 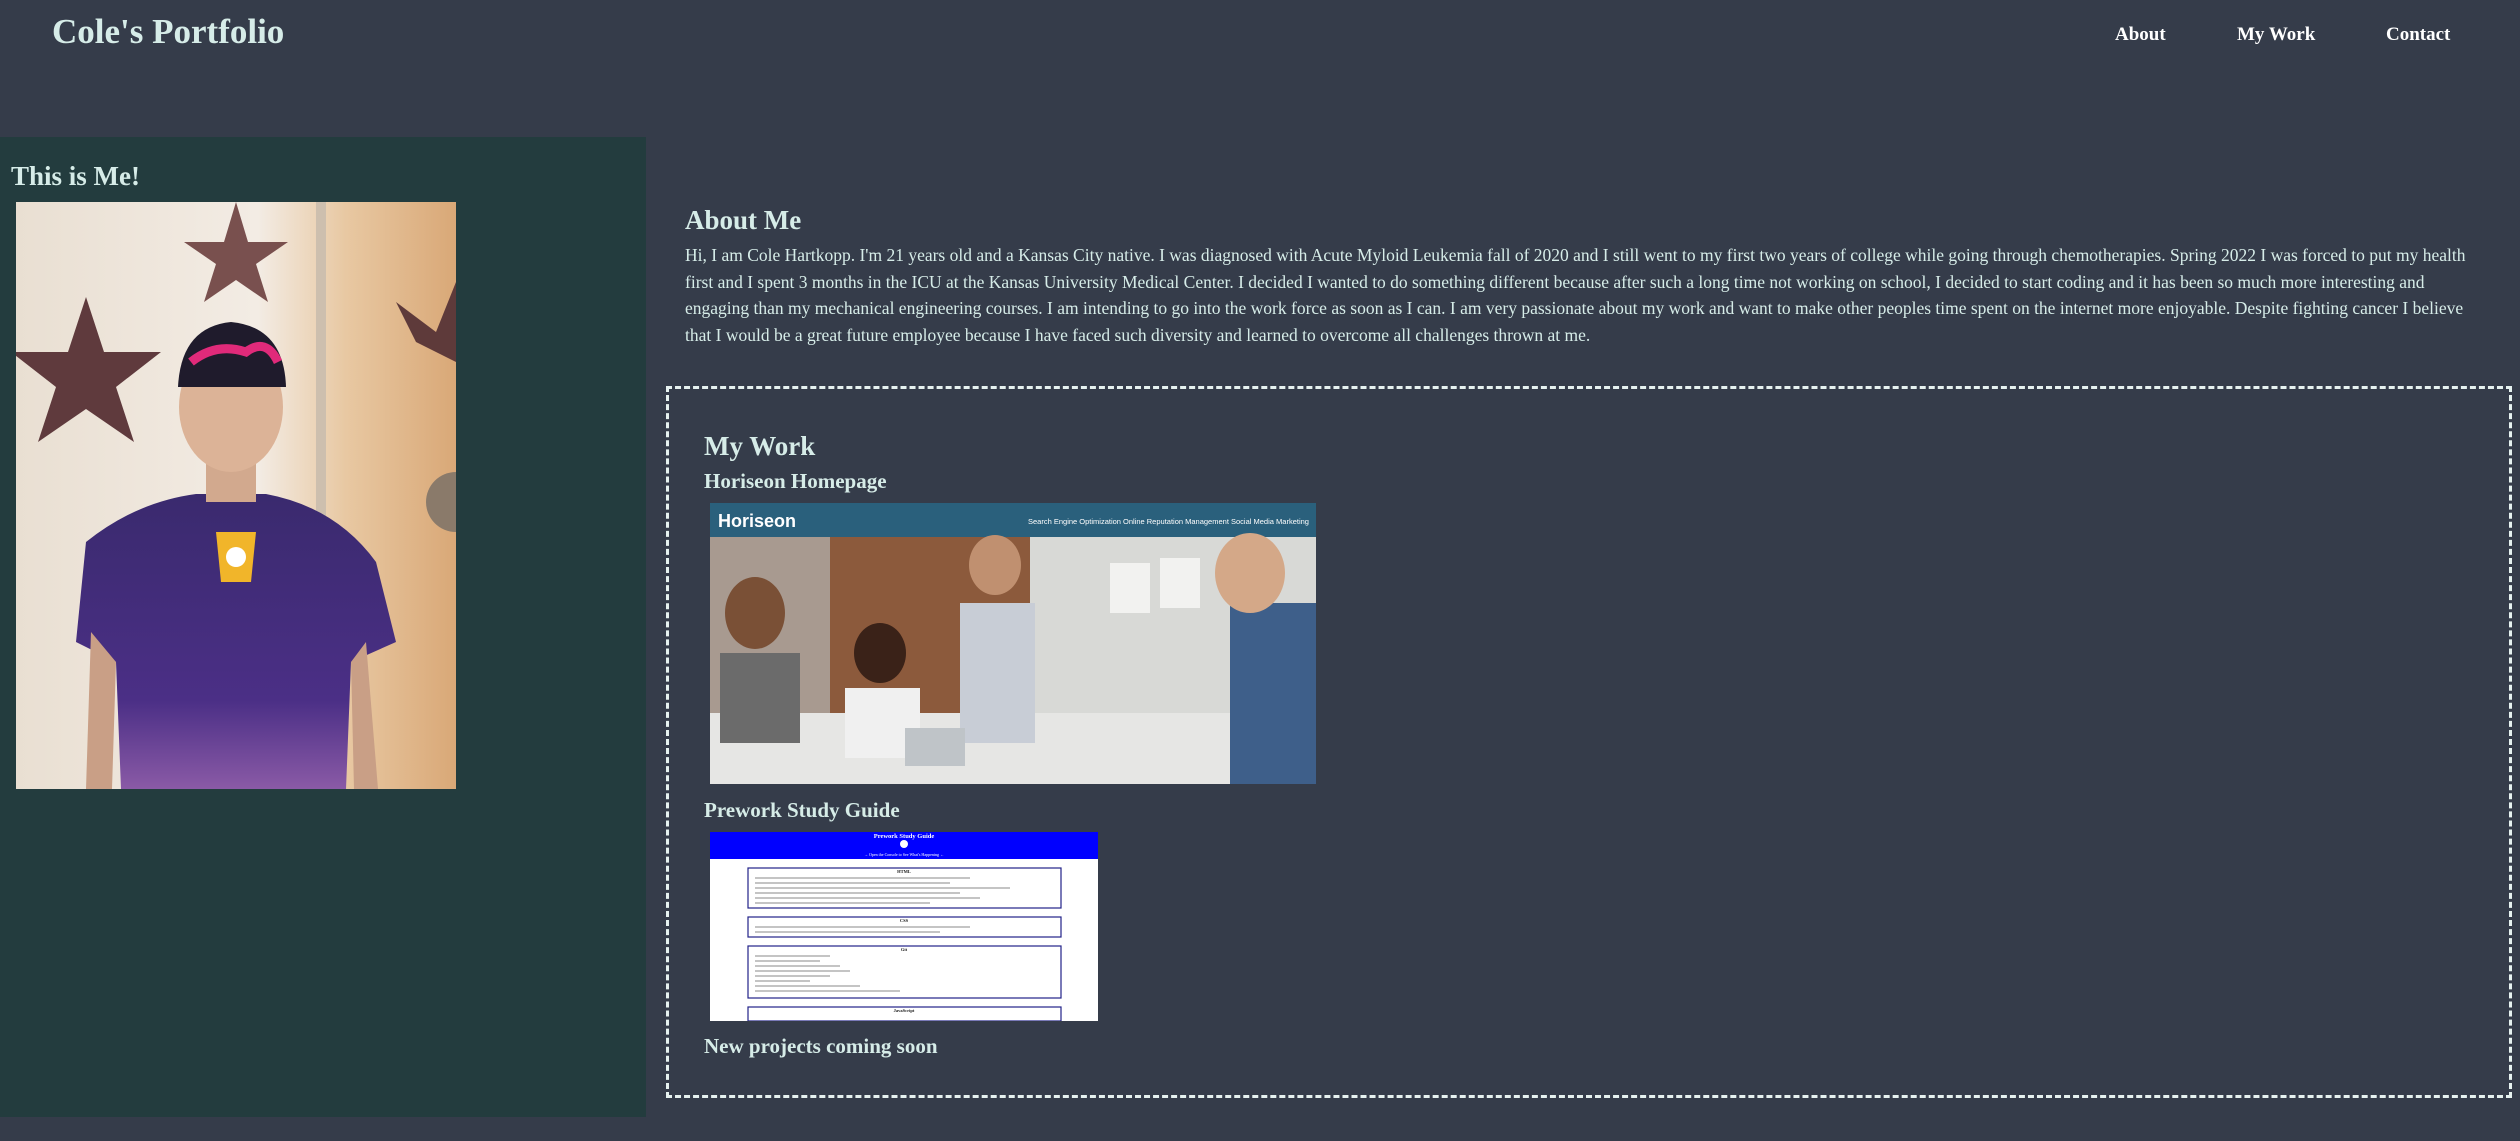 What do you see at coordinates (1260, 39) in the screenshot?
I see `main-nav: About My Work Contact` at bounding box center [1260, 39].